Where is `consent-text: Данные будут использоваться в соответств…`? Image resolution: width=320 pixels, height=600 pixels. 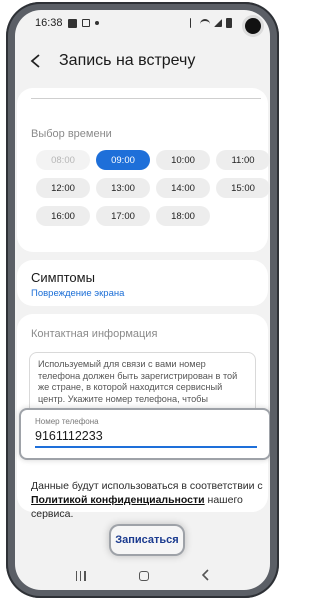 consent-text: Данные будут использоваться в соответств… is located at coordinates (150, 500).